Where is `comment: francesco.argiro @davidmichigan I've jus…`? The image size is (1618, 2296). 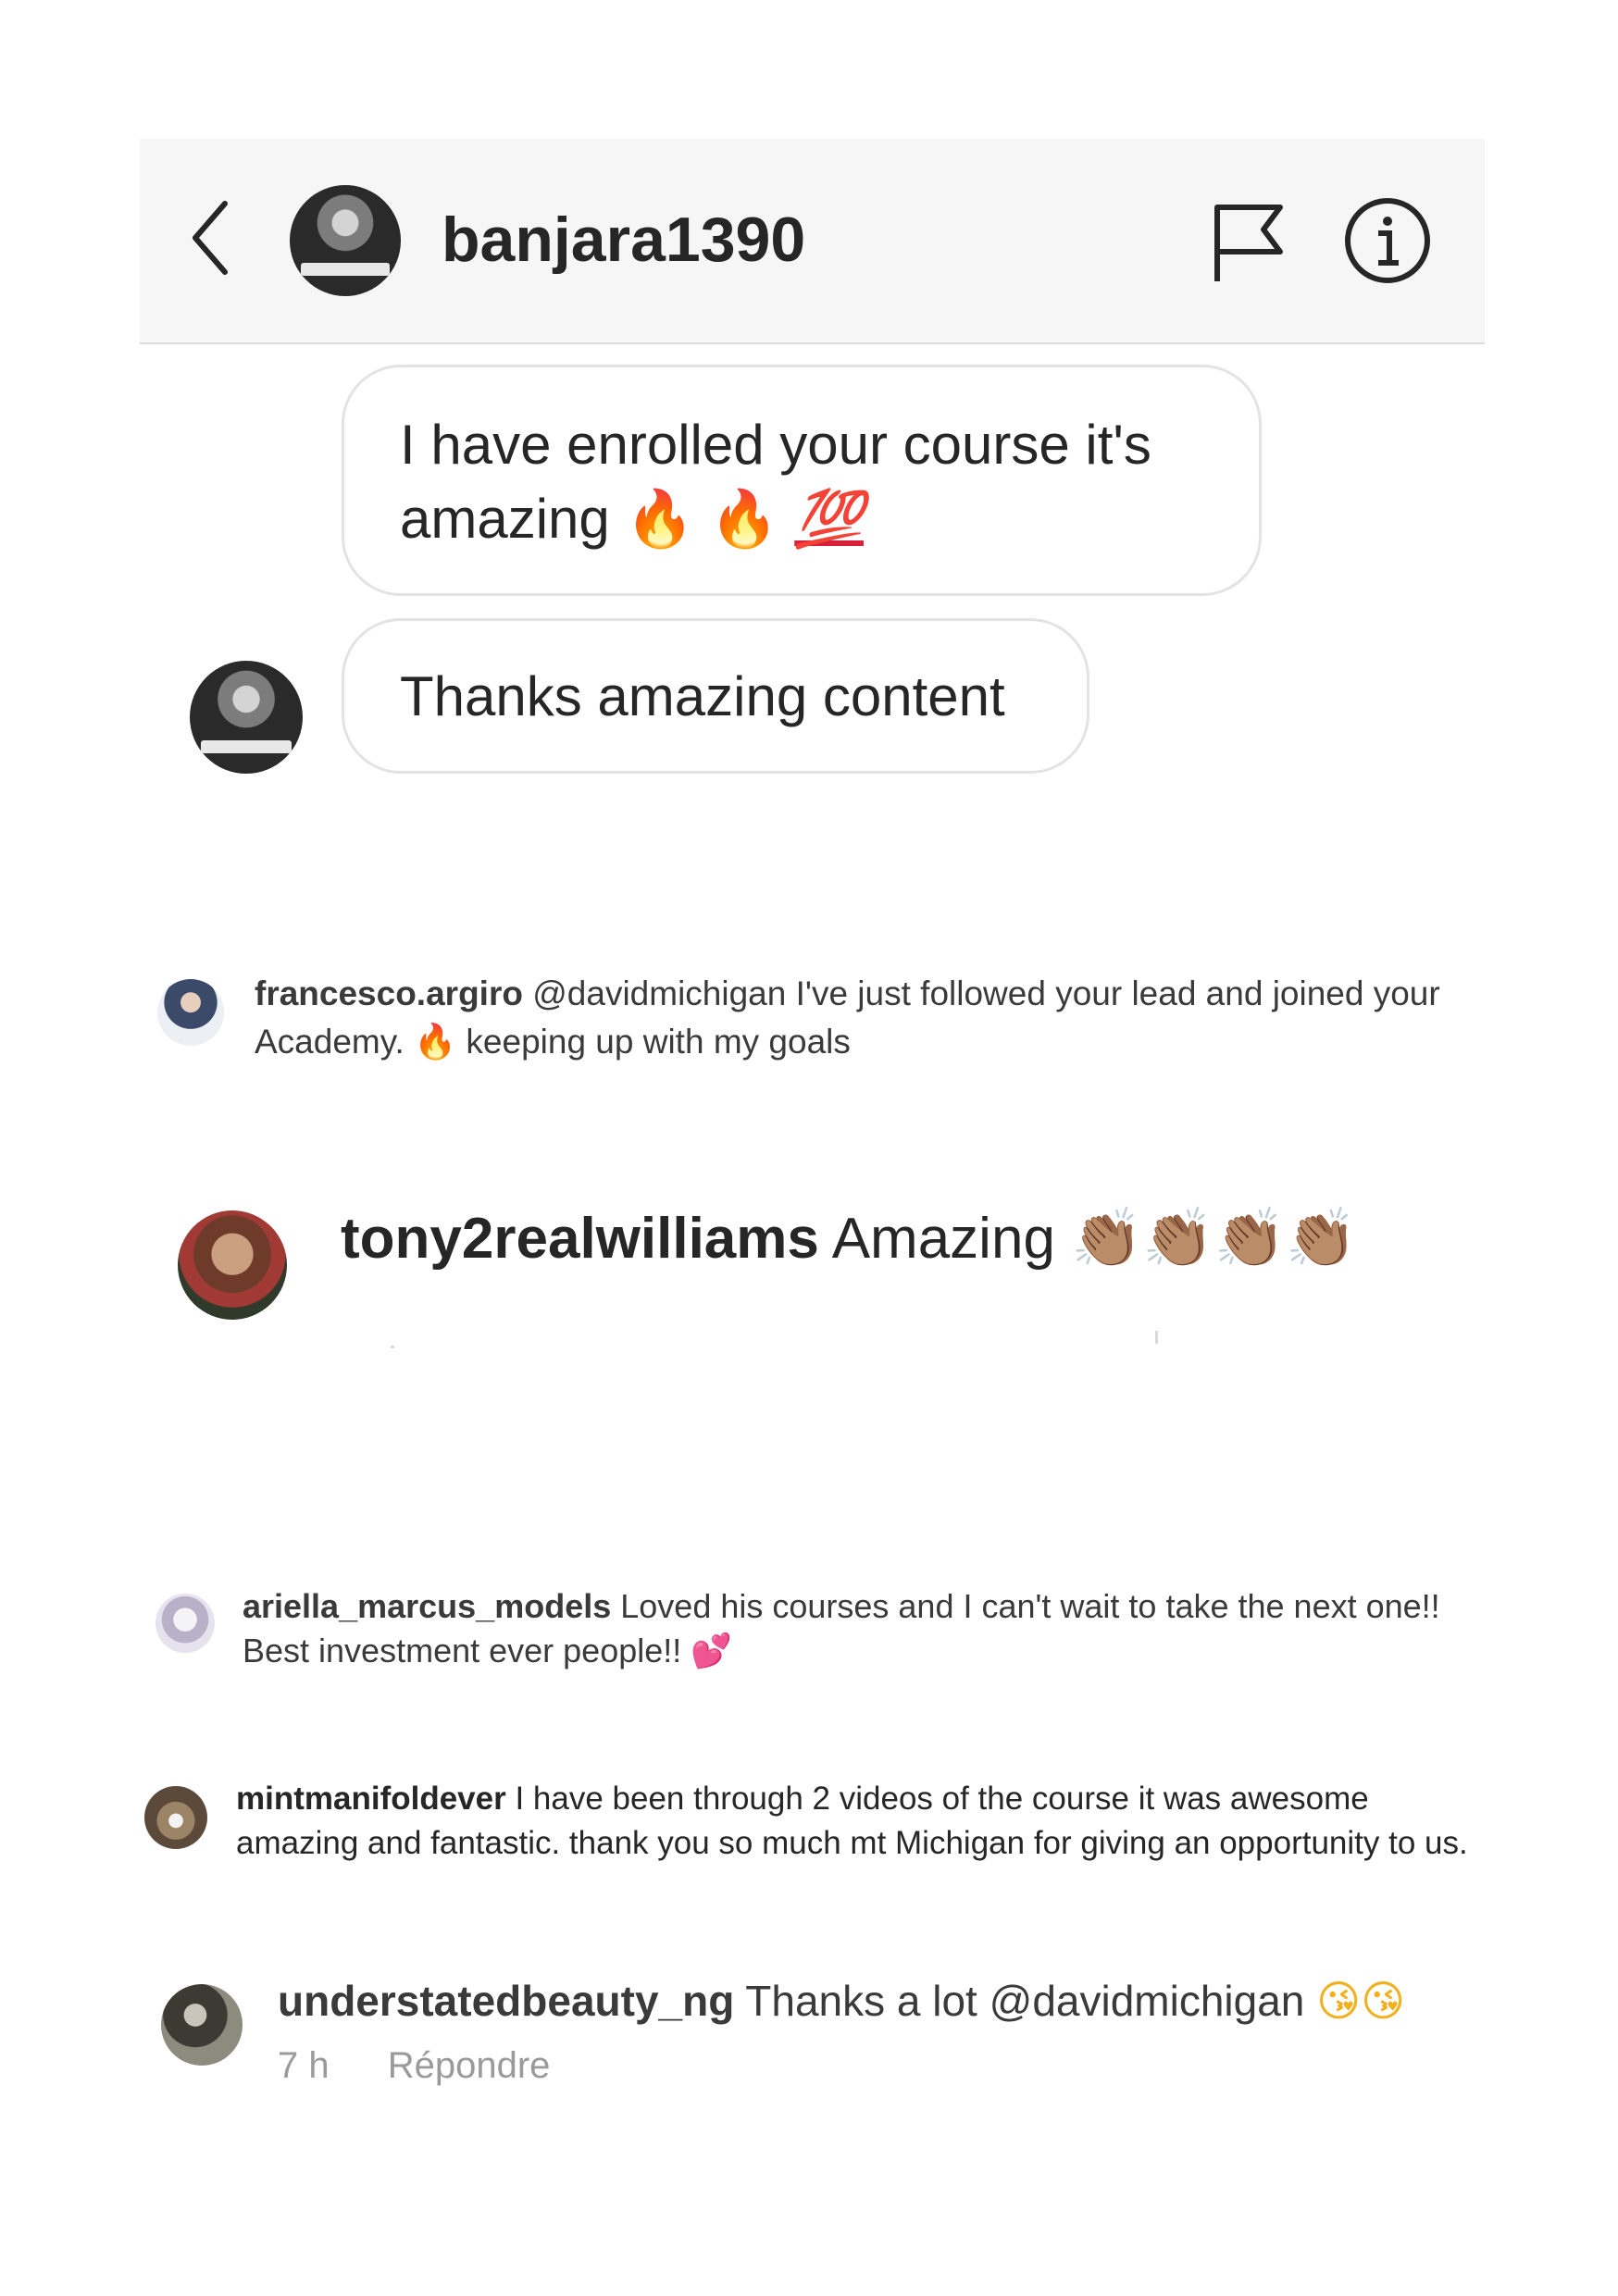 comment: francesco.argiro @davidmichigan I've jus… is located at coordinates (870, 1018).